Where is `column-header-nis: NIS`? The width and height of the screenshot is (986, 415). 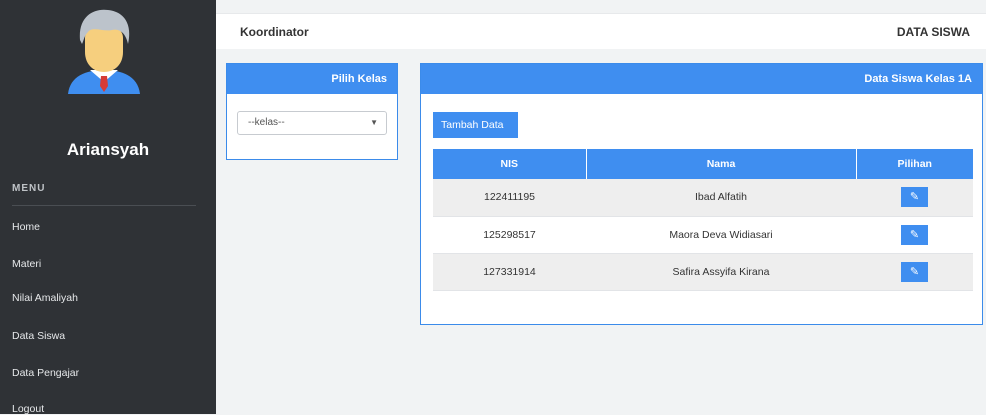
column-header-nis: NIS is located at coordinates (510, 164).